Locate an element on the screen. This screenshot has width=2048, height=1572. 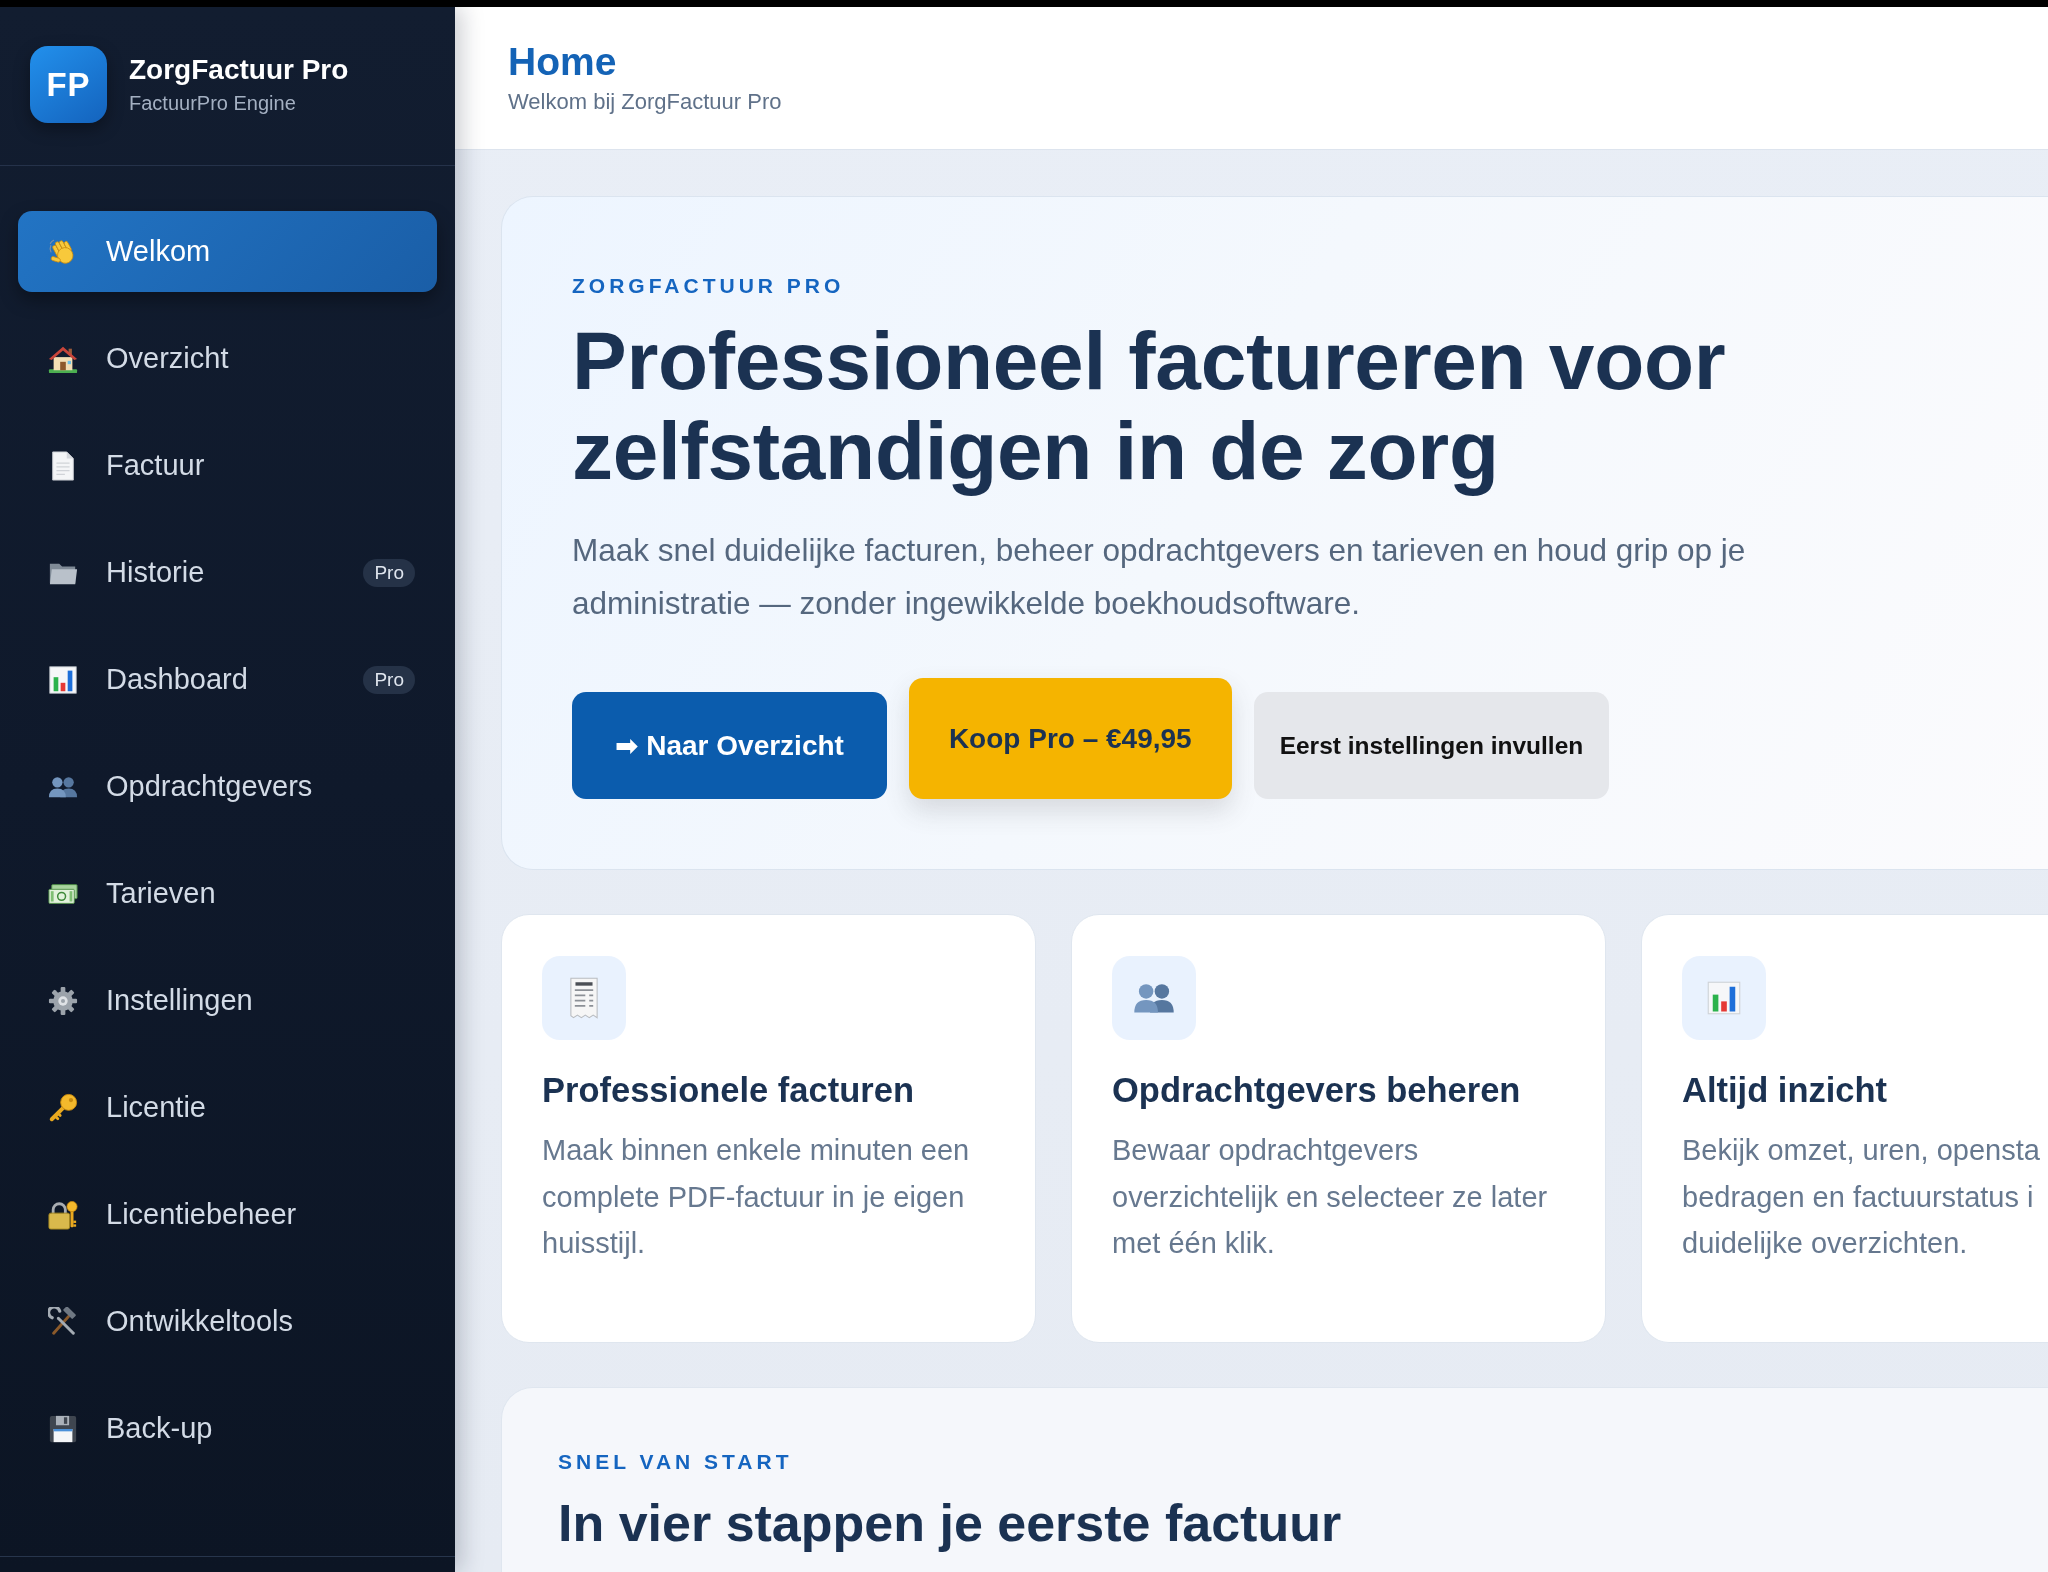
people-icon is located at coordinates (1154, 998).